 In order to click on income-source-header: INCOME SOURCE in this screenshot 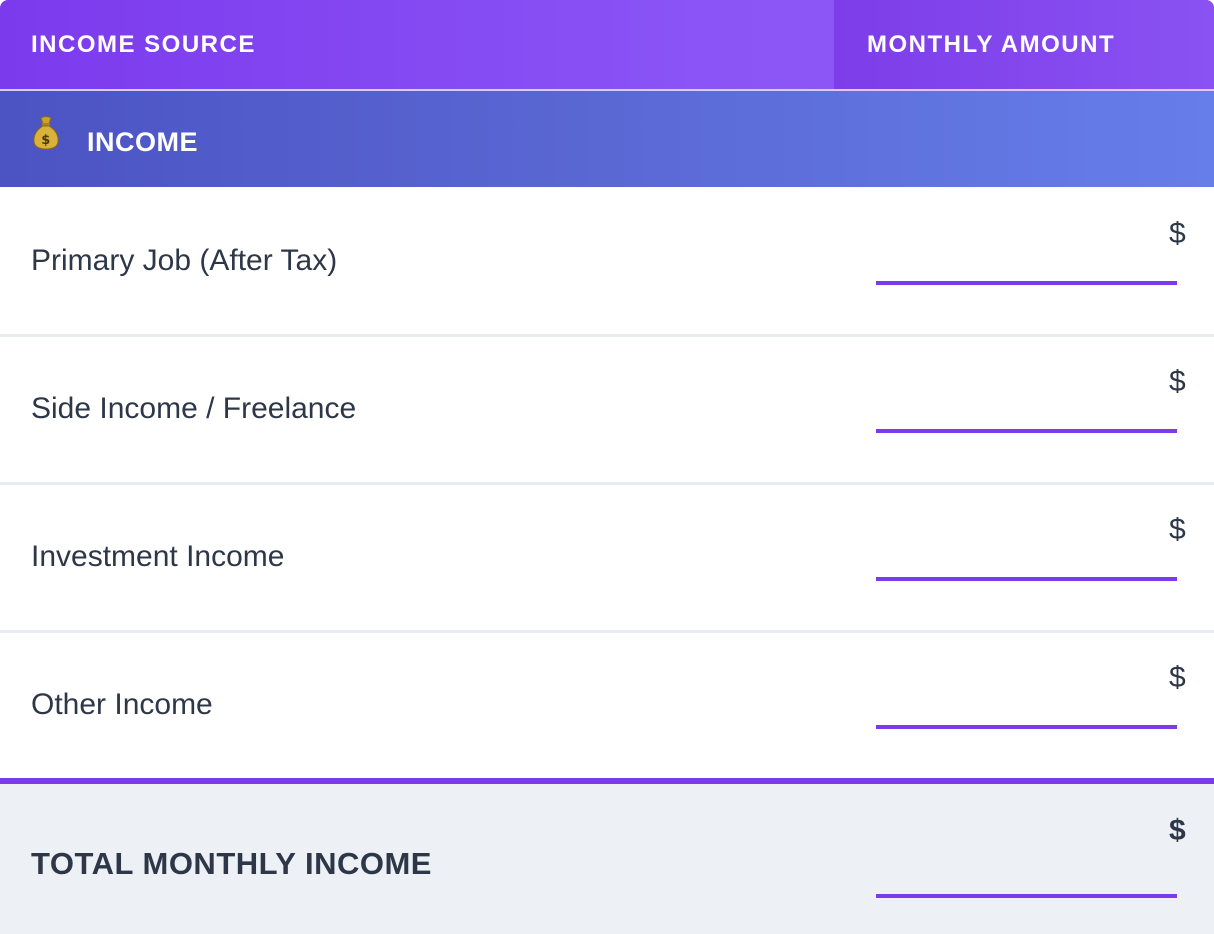, I will do `click(143, 44)`.